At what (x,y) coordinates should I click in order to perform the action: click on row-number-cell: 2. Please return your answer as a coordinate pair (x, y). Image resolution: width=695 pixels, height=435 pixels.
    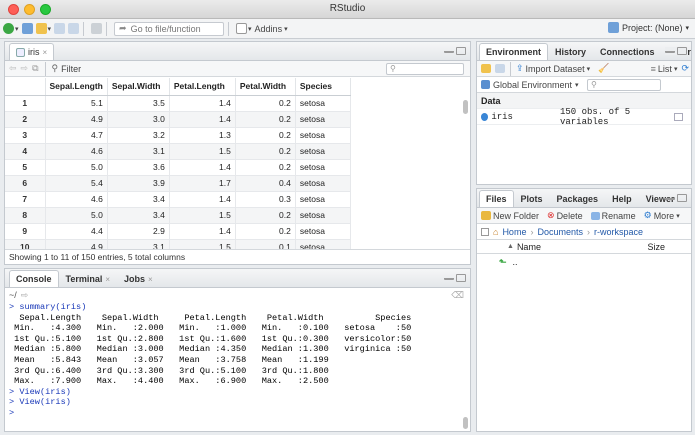
    Looking at the image, I should click on (25, 119).